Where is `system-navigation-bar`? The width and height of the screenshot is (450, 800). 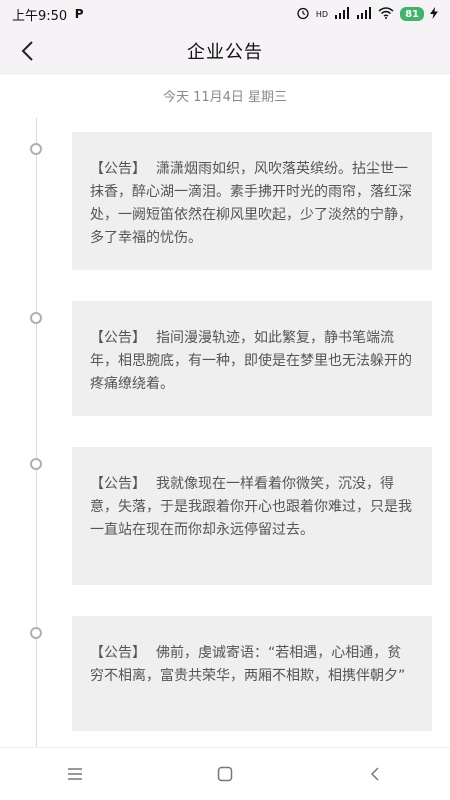 system-navigation-bar is located at coordinates (225, 773).